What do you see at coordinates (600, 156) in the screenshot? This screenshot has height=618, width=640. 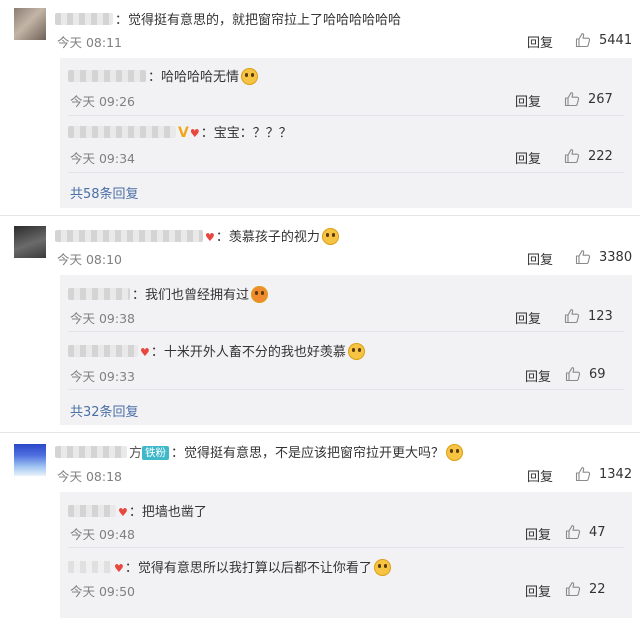 I see `like-count: 222` at bounding box center [600, 156].